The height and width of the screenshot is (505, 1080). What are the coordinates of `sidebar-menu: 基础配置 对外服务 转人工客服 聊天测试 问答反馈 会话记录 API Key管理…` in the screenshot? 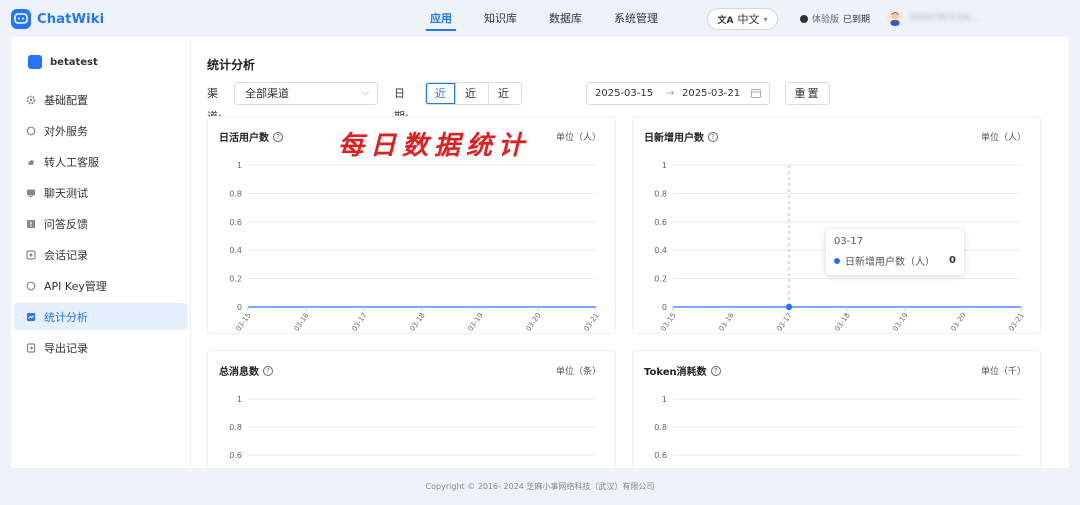 It's located at (100, 225).